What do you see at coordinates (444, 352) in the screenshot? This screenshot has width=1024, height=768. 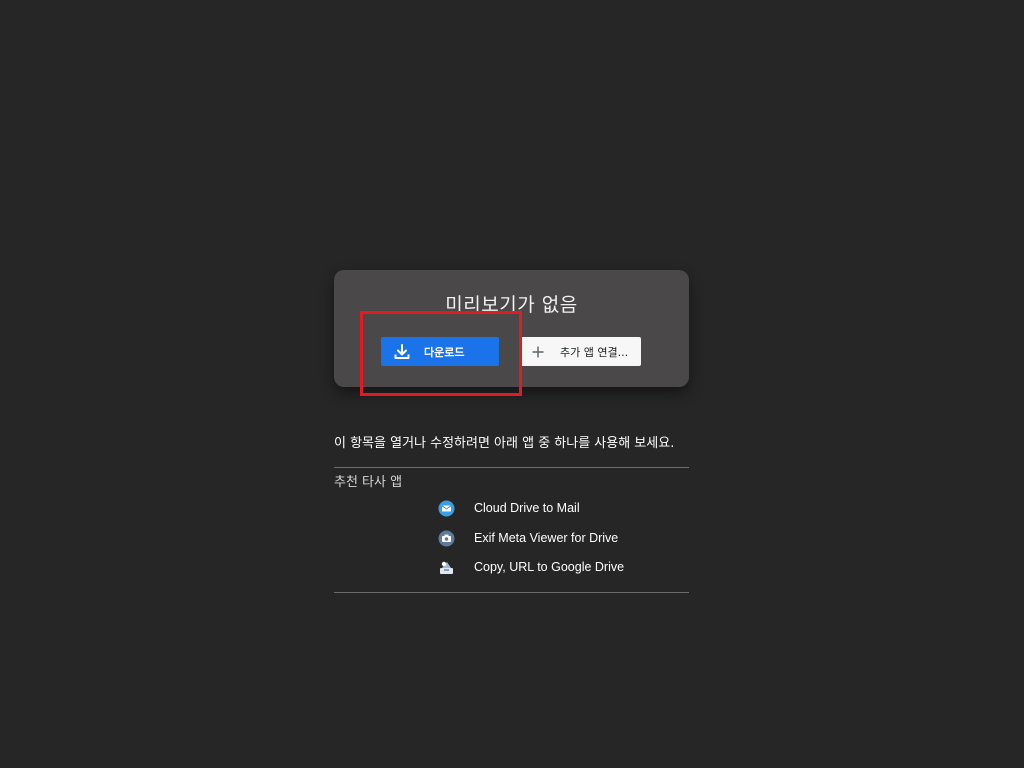 I see `download-label: 다운로드` at bounding box center [444, 352].